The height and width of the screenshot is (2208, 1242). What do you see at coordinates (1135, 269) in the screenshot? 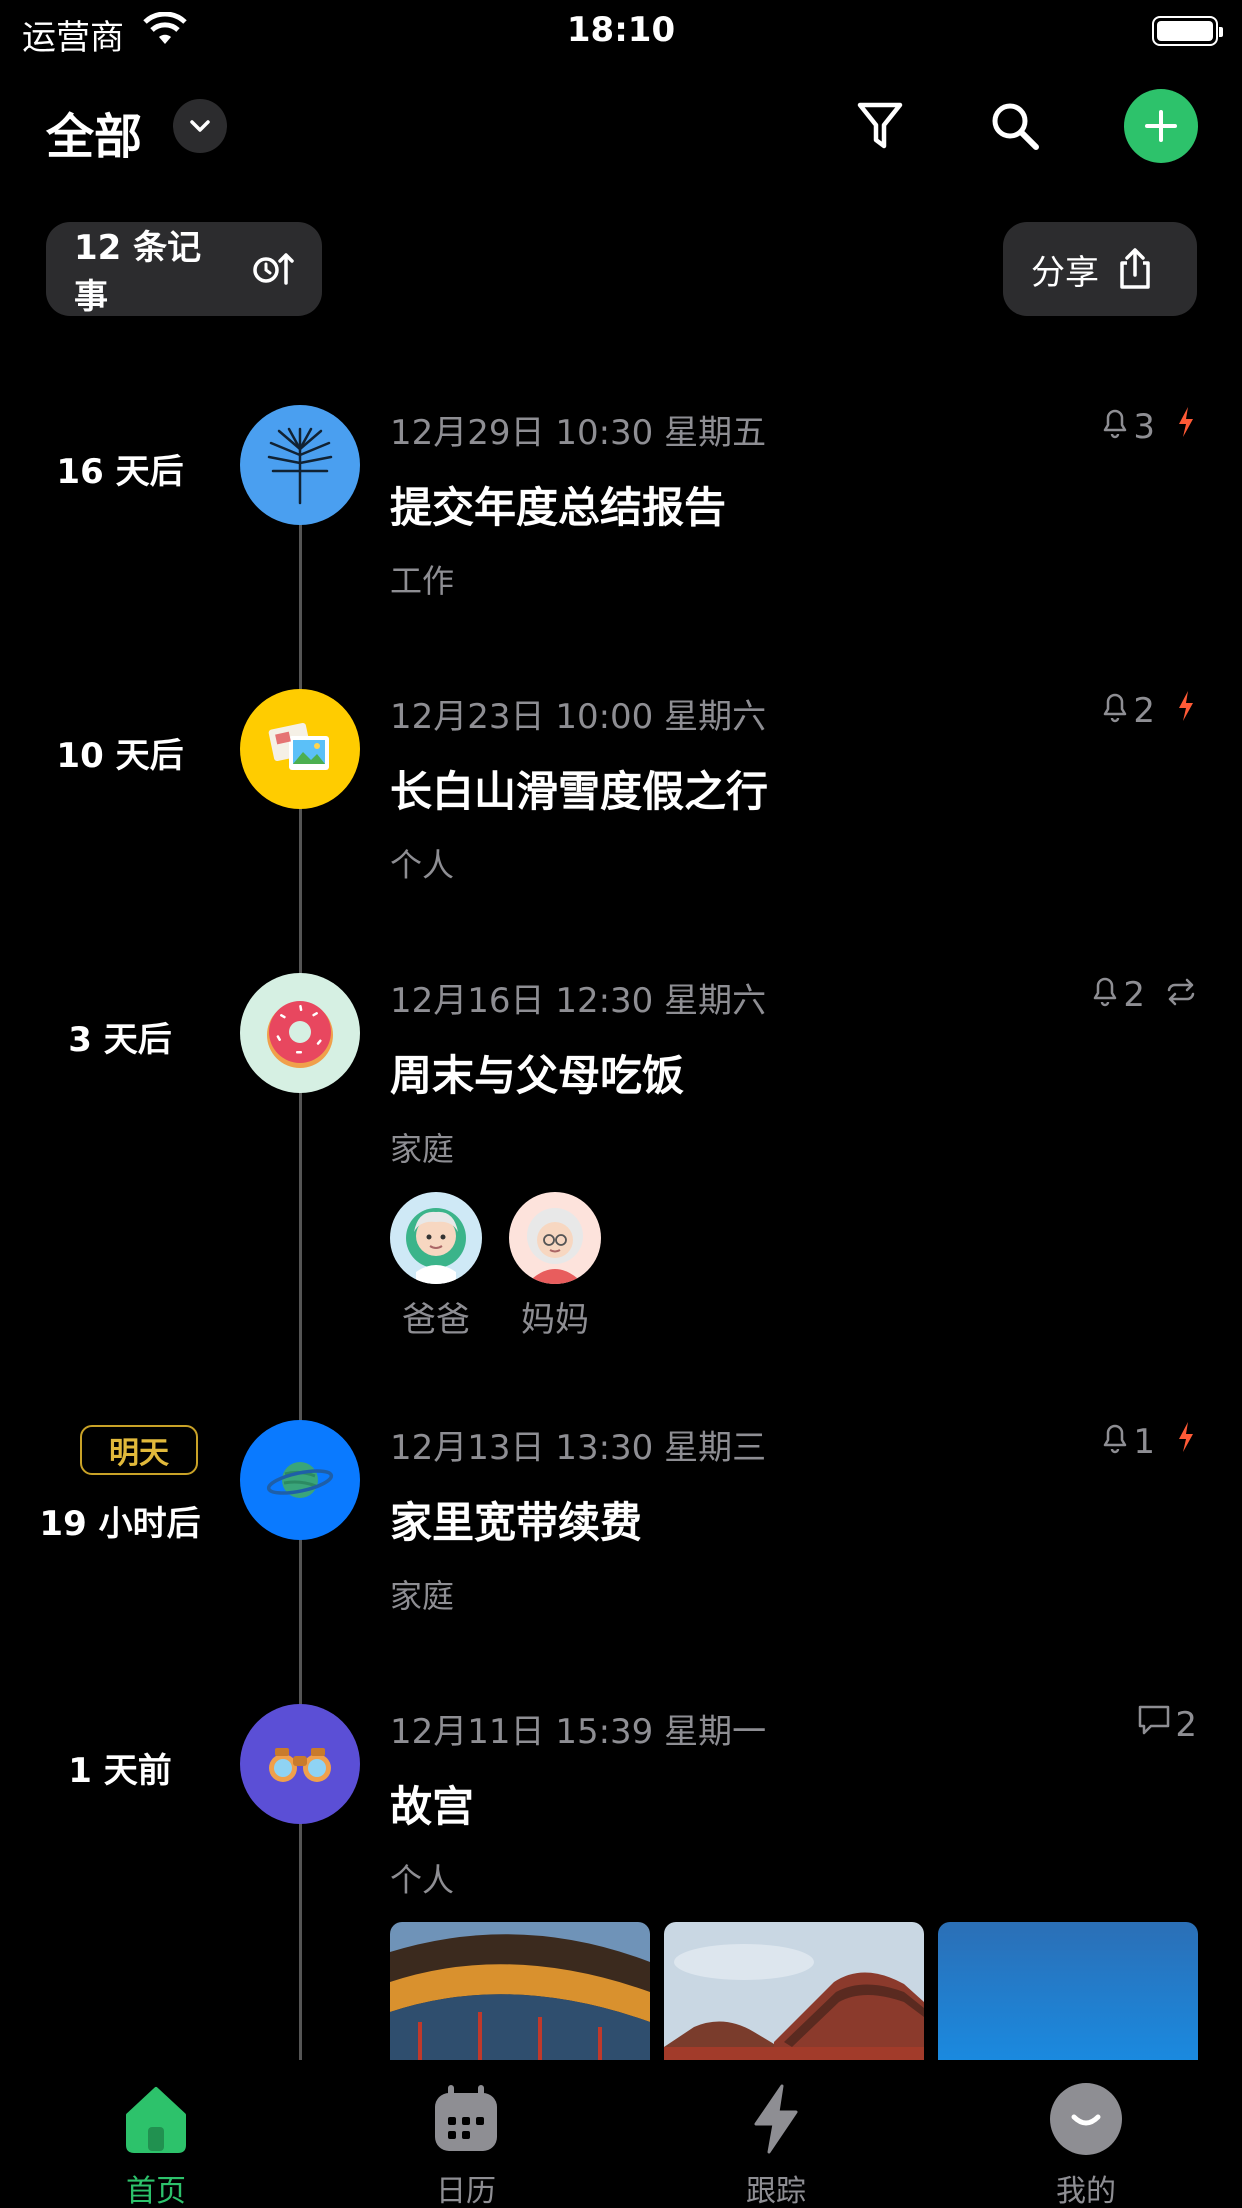
I see `share-icon` at bounding box center [1135, 269].